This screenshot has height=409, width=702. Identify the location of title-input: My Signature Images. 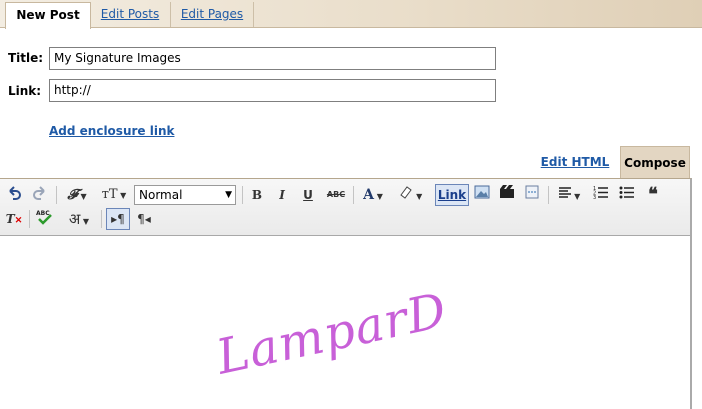
(272, 58).